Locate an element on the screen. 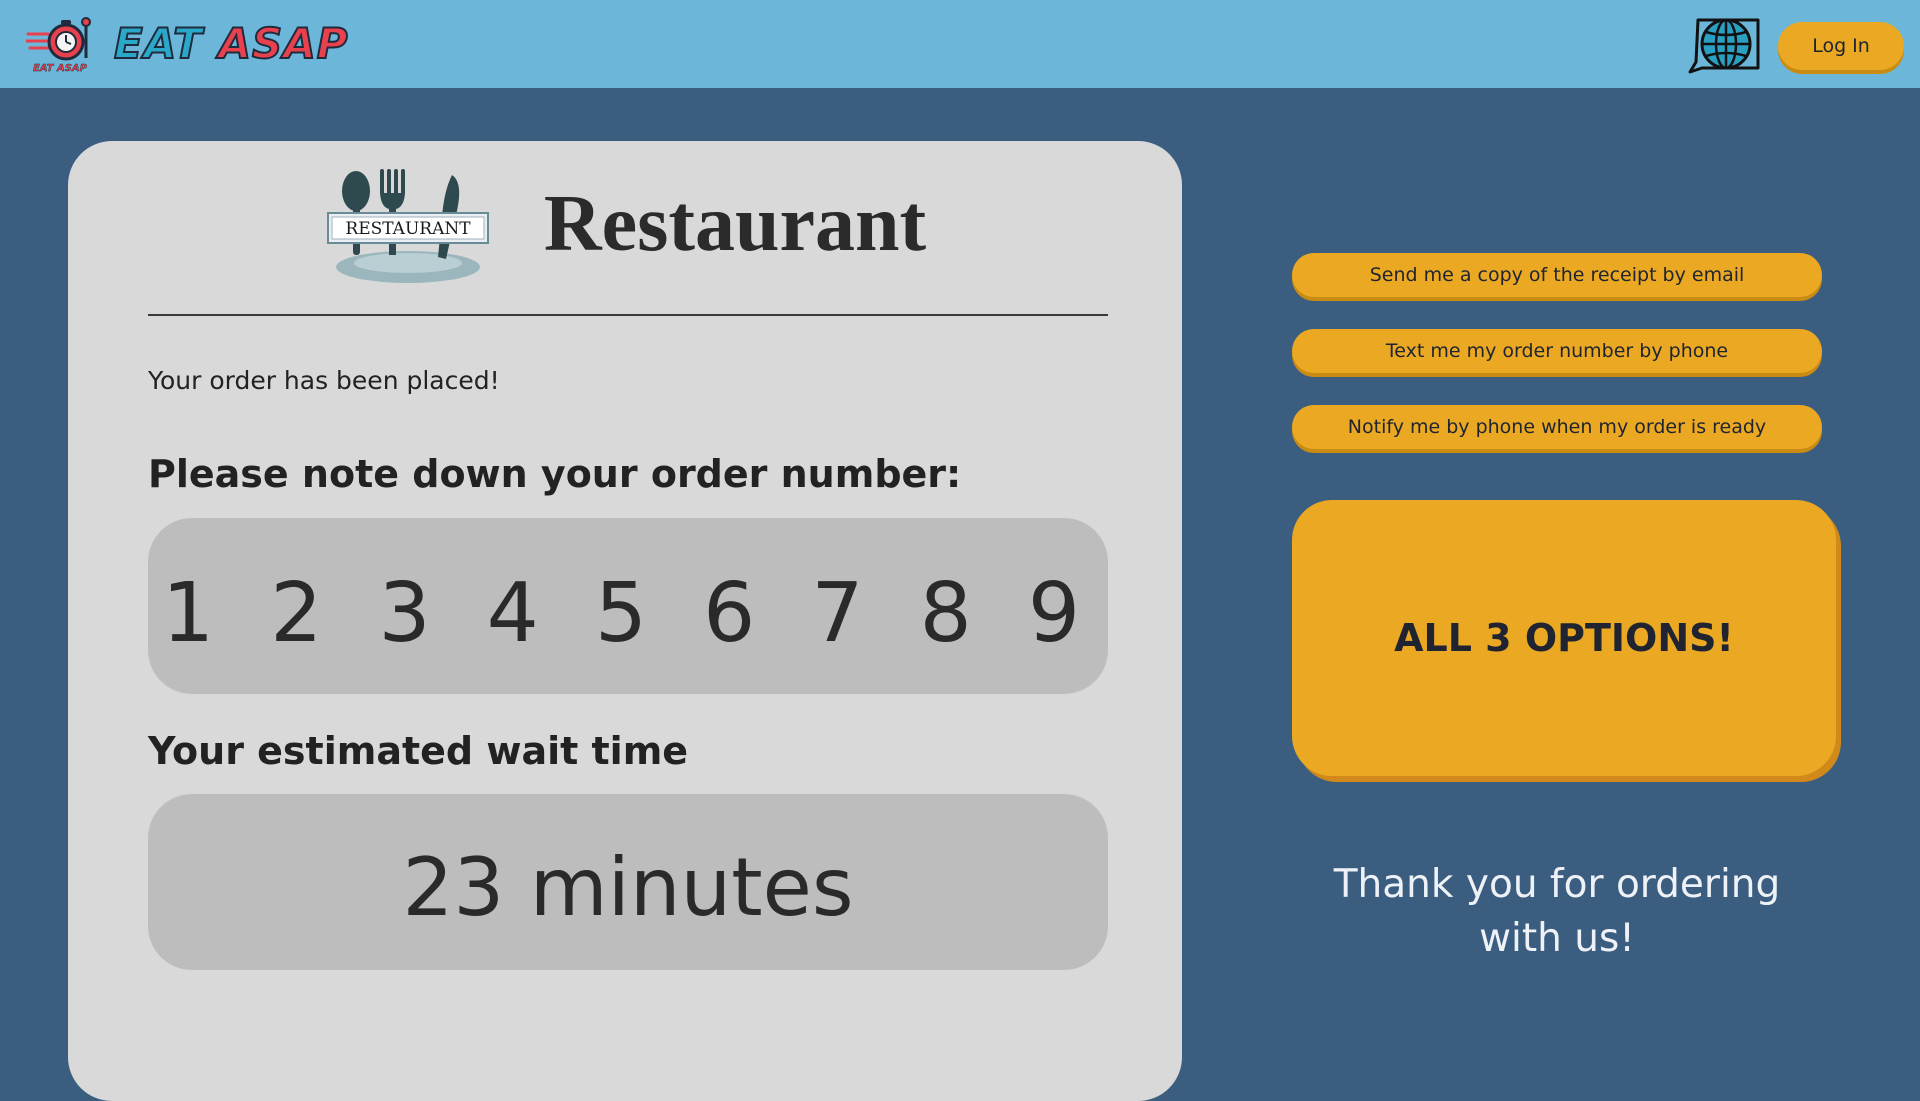 This screenshot has height=1101, width=1920. eat-asap-logo-icon: EAT ASAP is located at coordinates (58, 45).